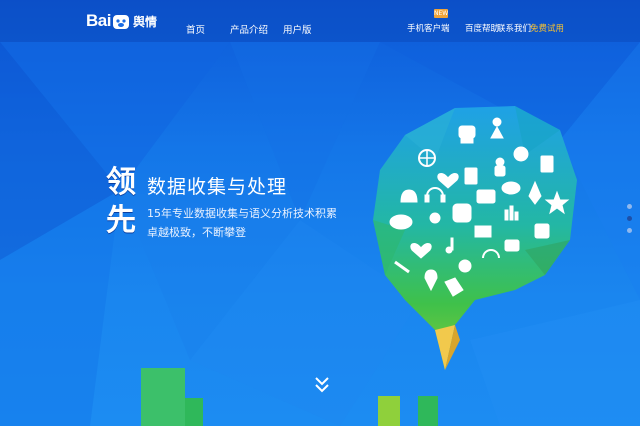  I want to click on weibo-icon, so click(521, 154).